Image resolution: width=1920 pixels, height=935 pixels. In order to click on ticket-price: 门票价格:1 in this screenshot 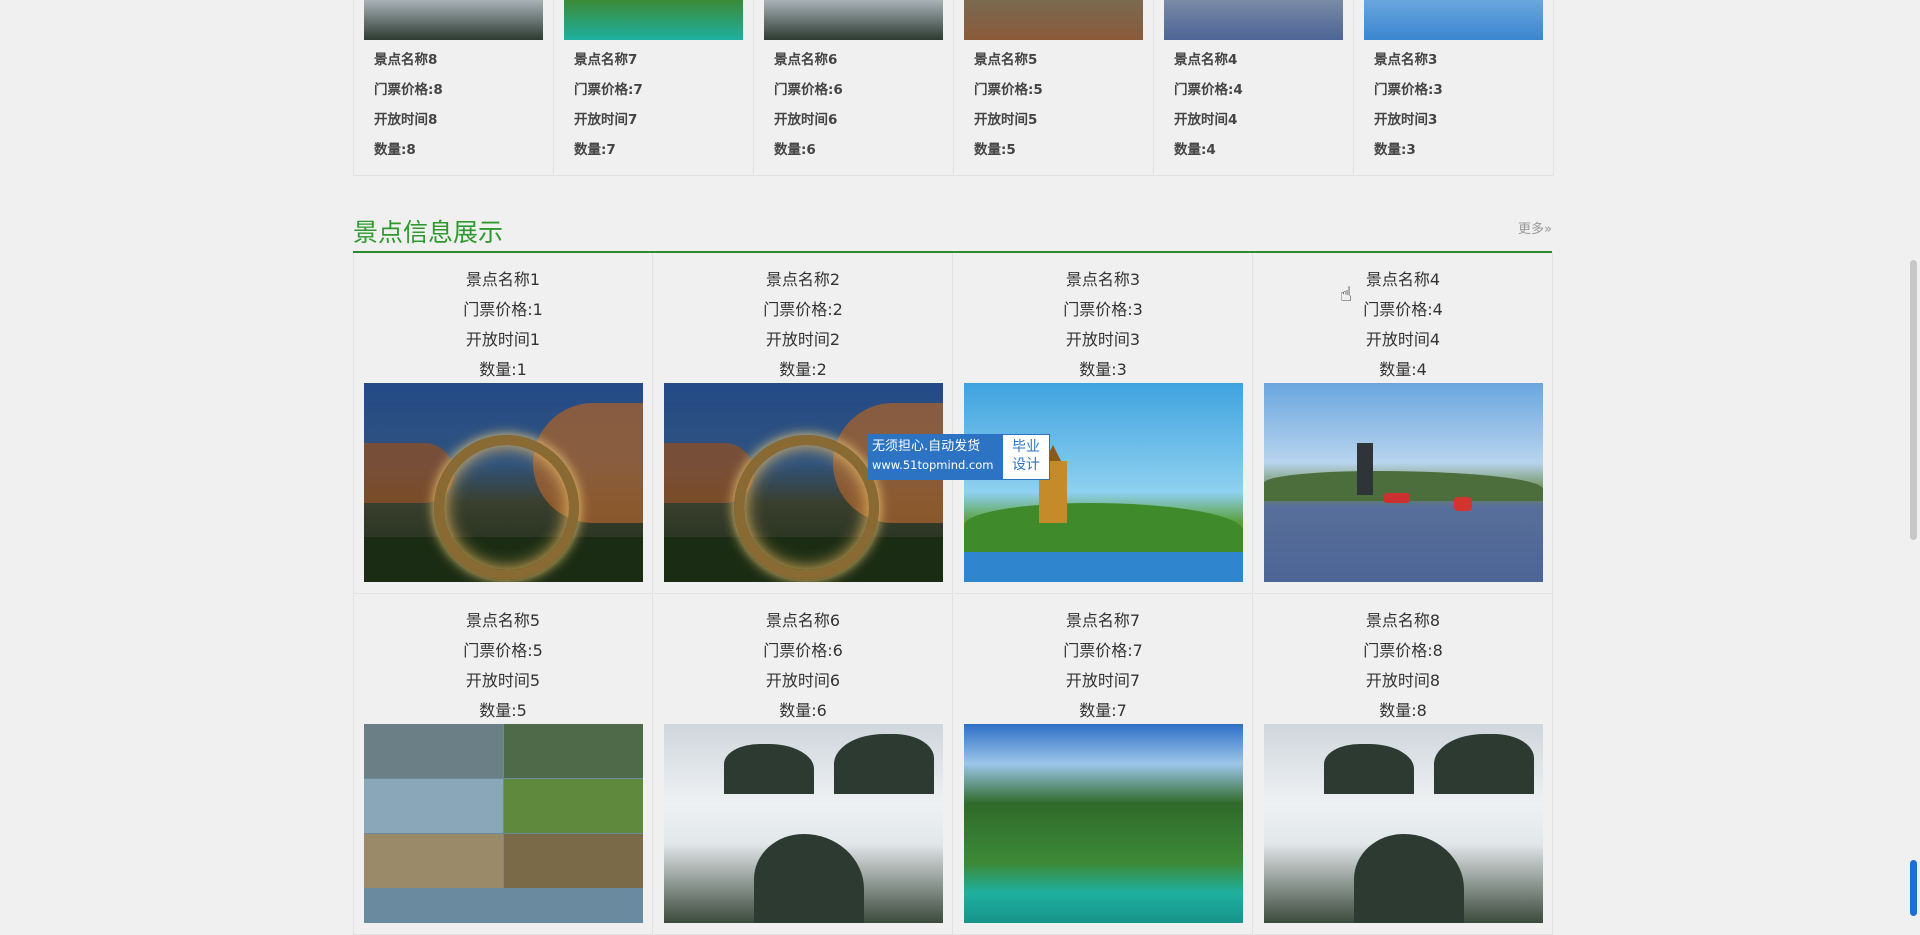, I will do `click(503, 309)`.